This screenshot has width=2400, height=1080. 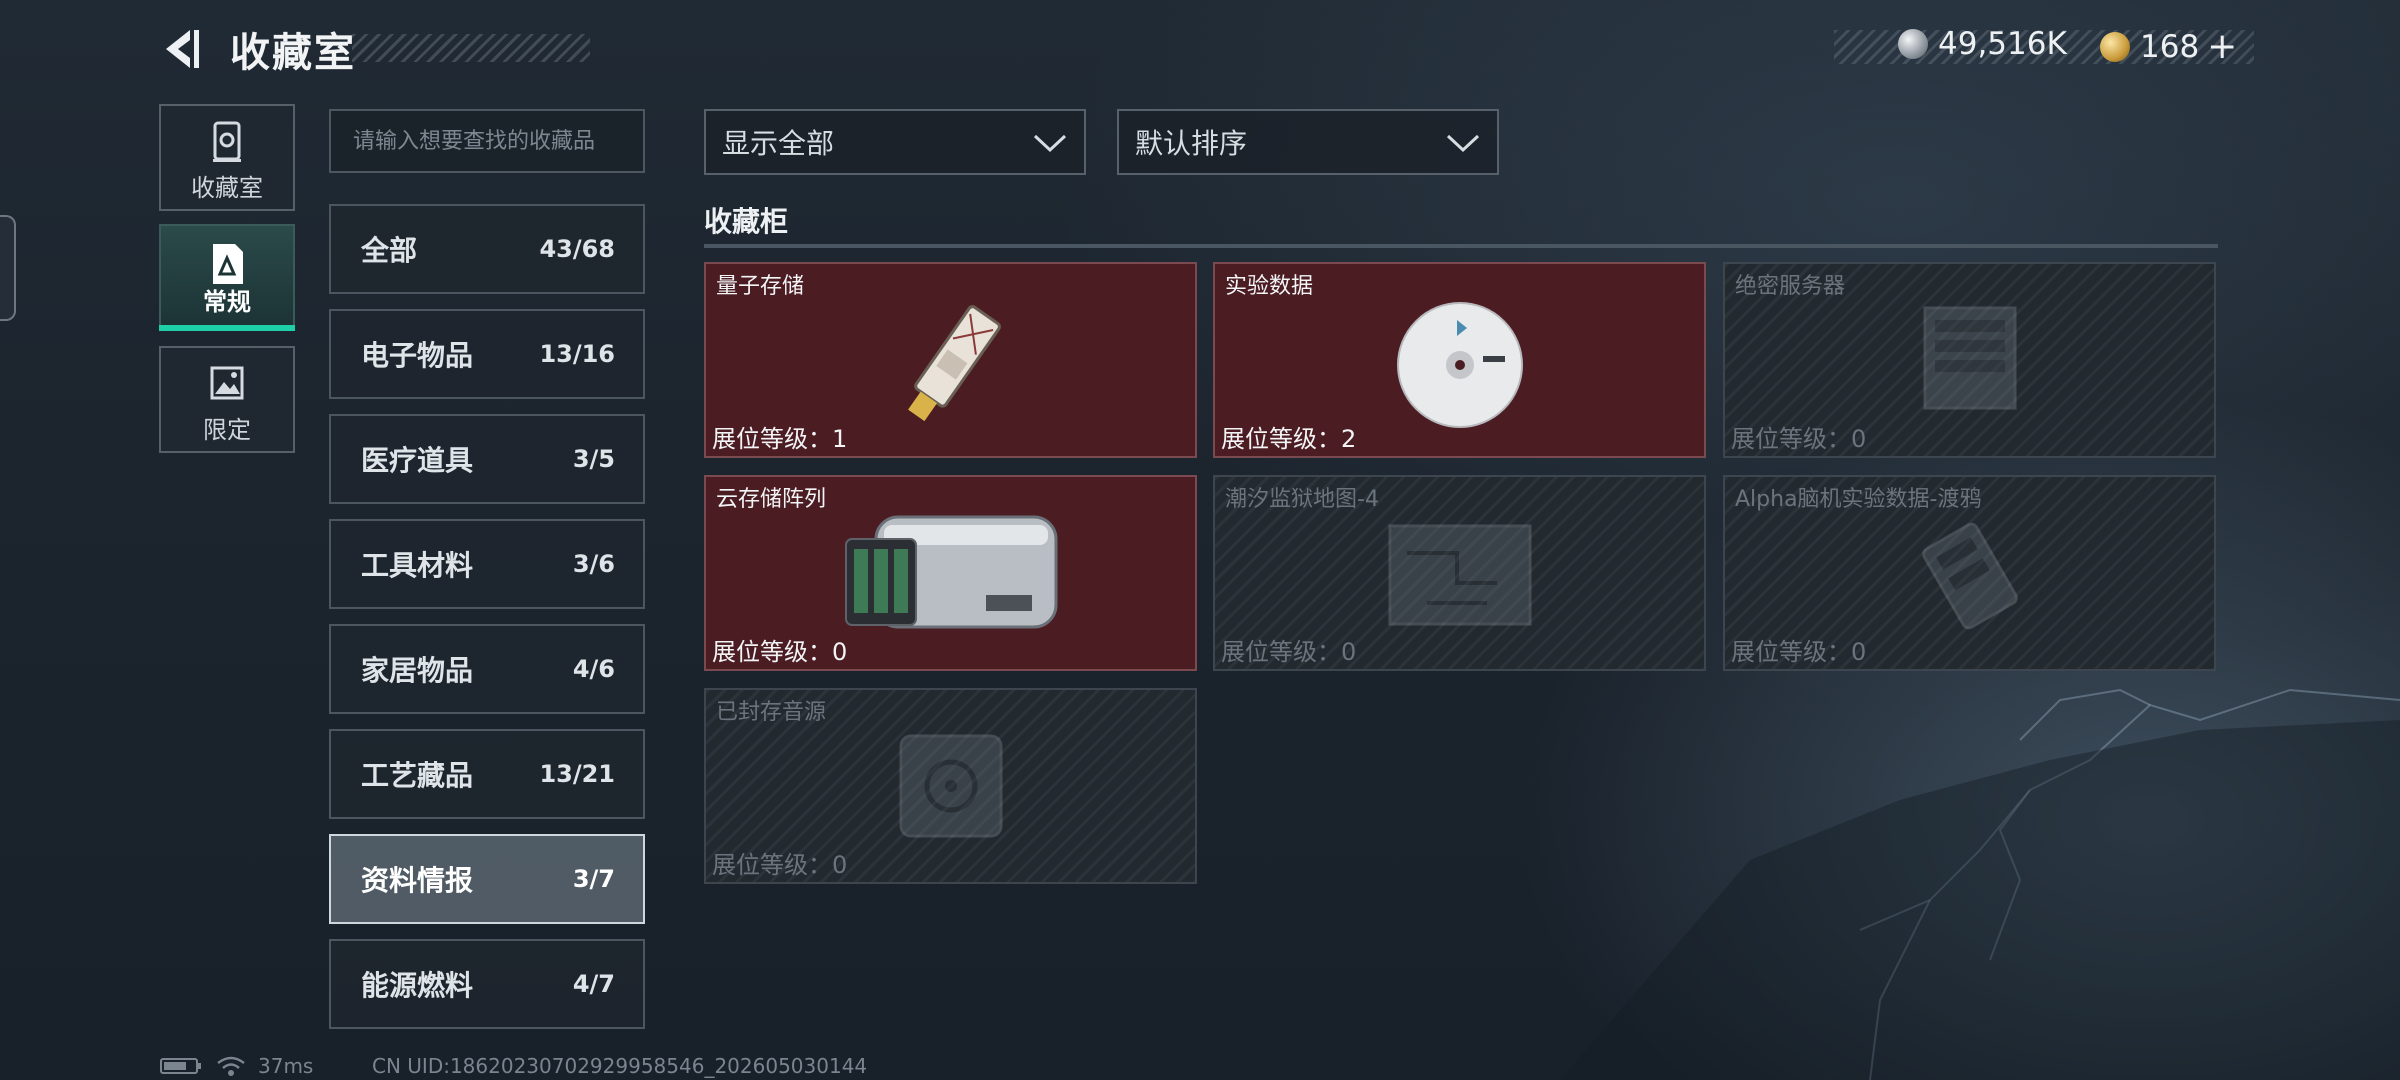 What do you see at coordinates (1302, 499) in the screenshot?
I see `item-name: 潮汐监狱地图-4` at bounding box center [1302, 499].